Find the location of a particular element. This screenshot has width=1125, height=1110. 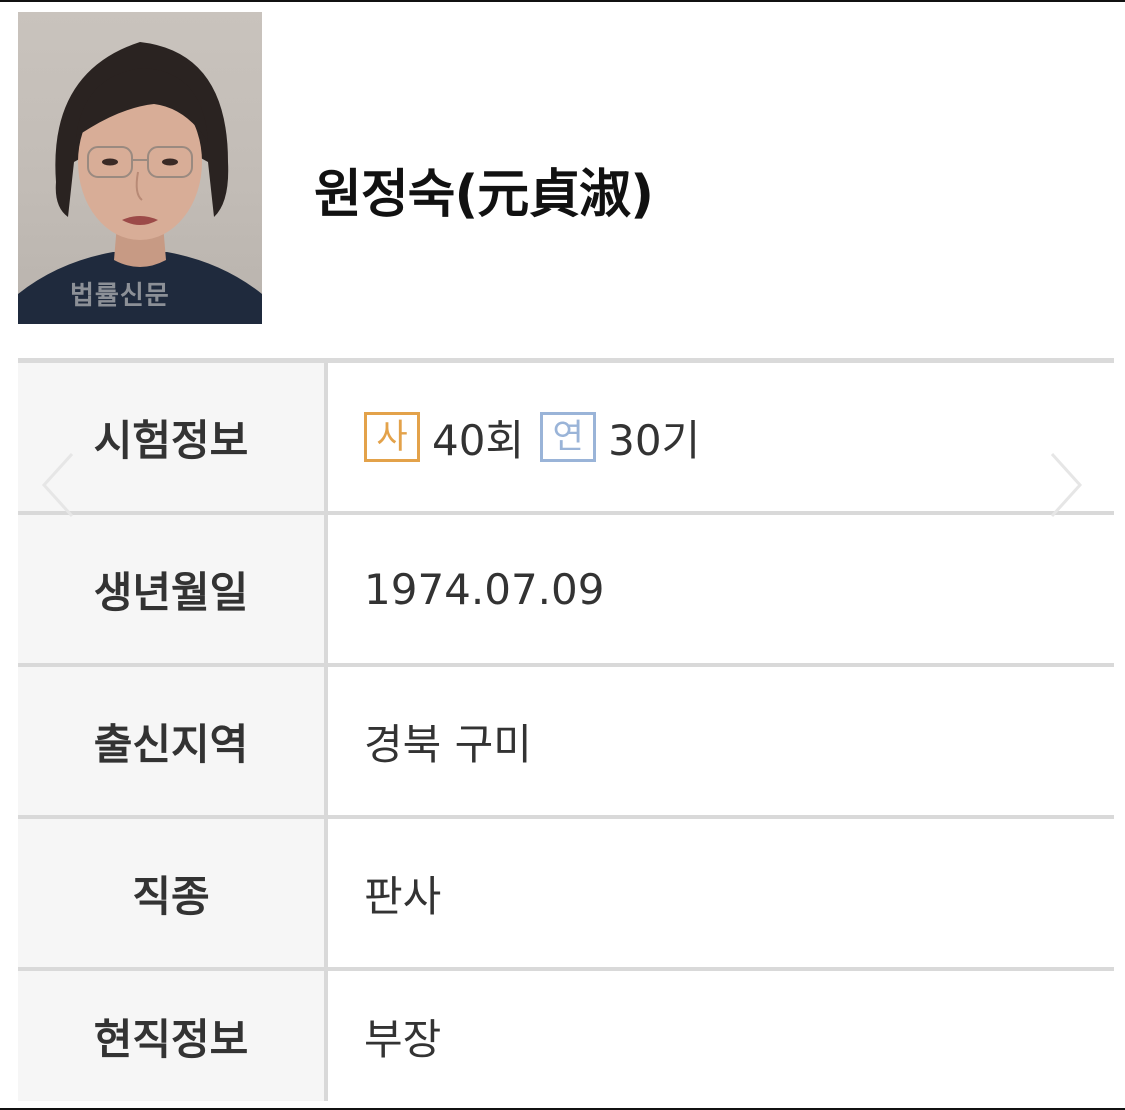

table-row-position: 현직정보 부장 is located at coordinates (566, 1036).